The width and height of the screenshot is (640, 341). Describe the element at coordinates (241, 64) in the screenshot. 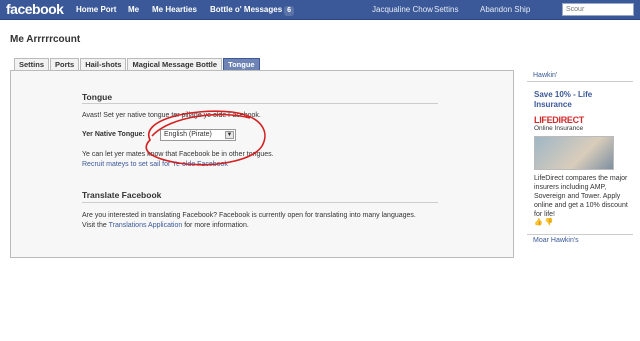

I see `tab-tongue: Tongue` at that location.